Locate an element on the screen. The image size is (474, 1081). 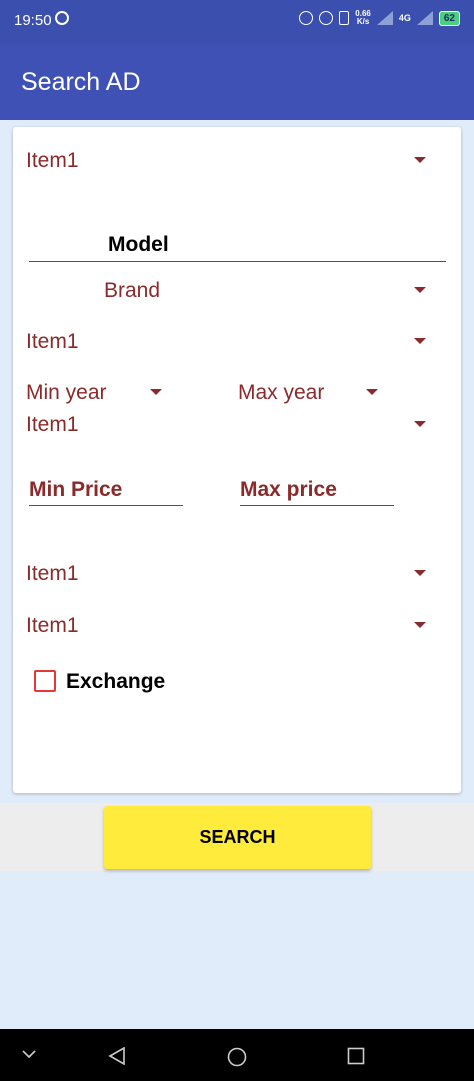
exchange-checkbox is located at coordinates (45, 681).